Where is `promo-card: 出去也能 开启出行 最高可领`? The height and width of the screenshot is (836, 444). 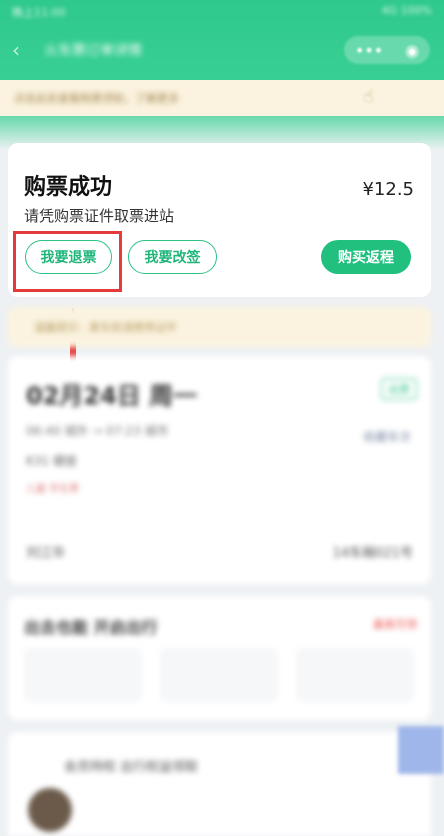
promo-card: 出去也能 开启出行 最高可领 is located at coordinates (219, 658).